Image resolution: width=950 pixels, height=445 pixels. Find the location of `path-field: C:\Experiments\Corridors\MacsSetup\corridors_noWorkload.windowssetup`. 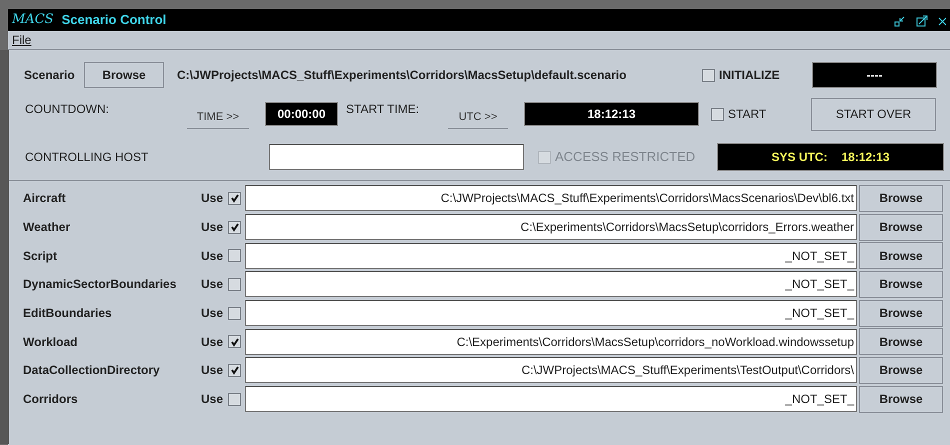

path-field: C:\Experiments\Corridors\MacsSetup\corridors_noWorkload.windowssetup is located at coordinates (551, 341).